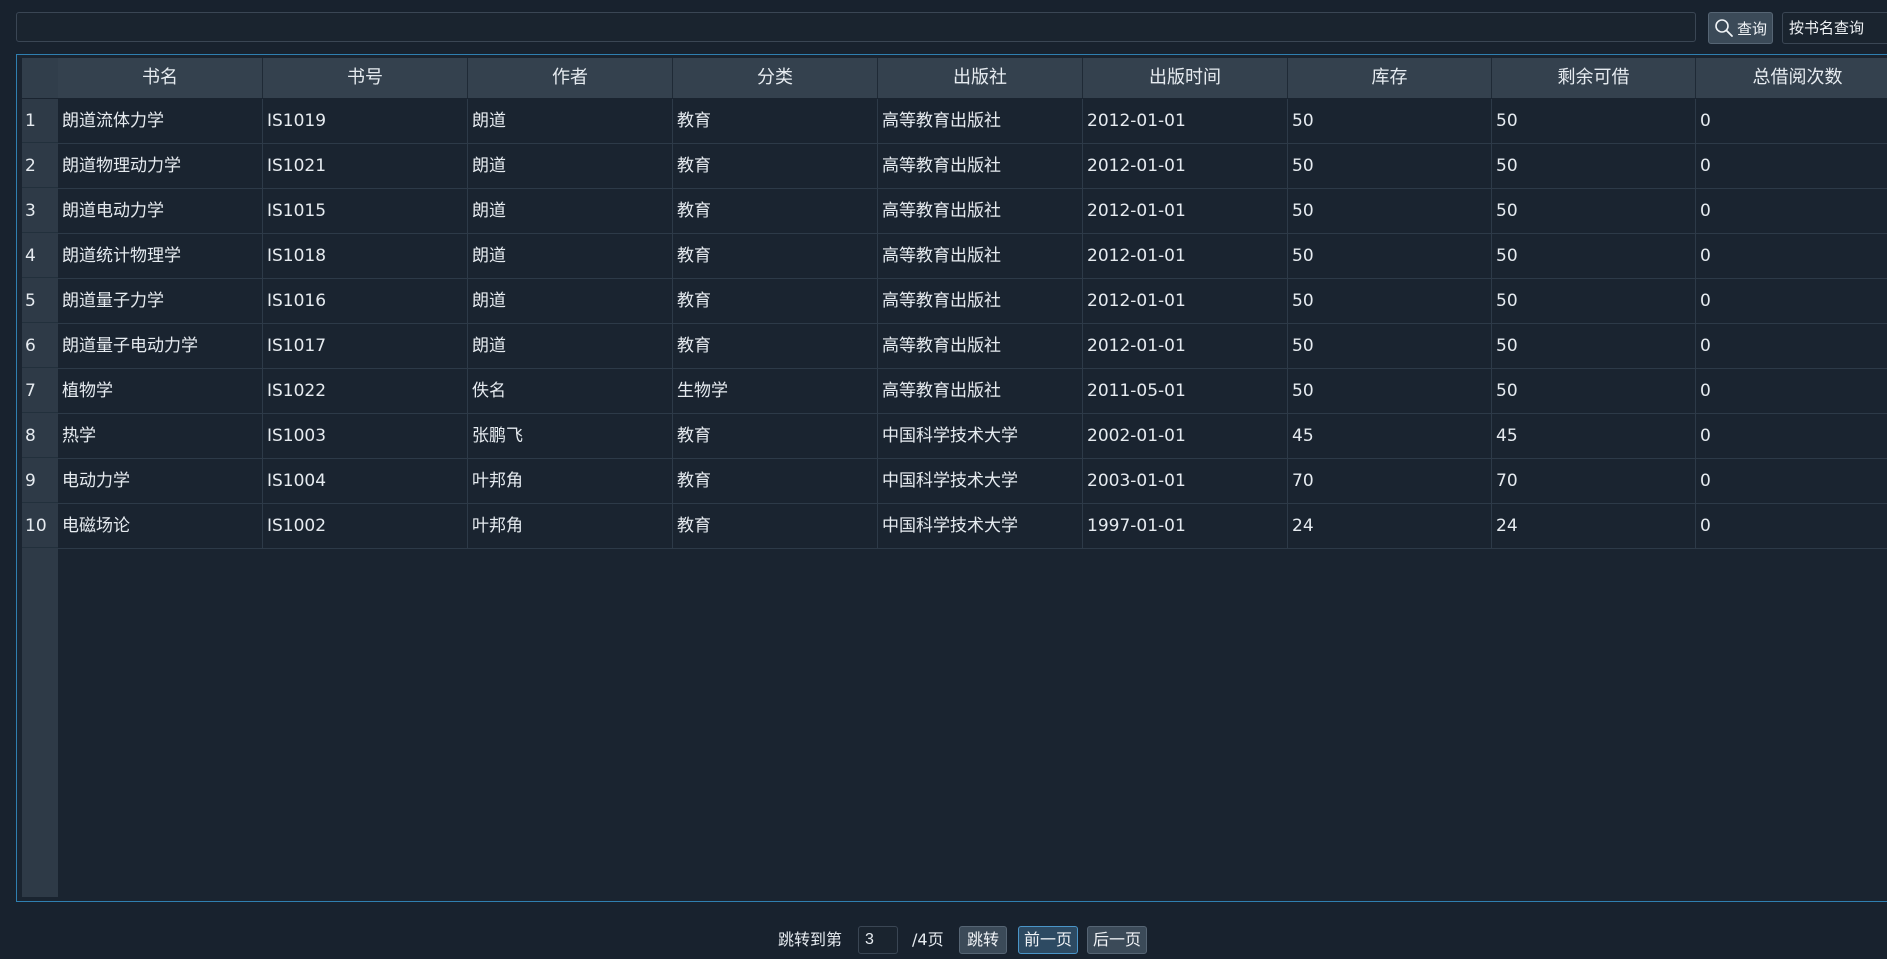 The width and height of the screenshot is (1887, 959). What do you see at coordinates (972, 391) in the screenshot?
I see `table-row: 植物学 IS1022 佚名 生物学 高等教育出版社 2011-05-01 50 50 0` at bounding box center [972, 391].